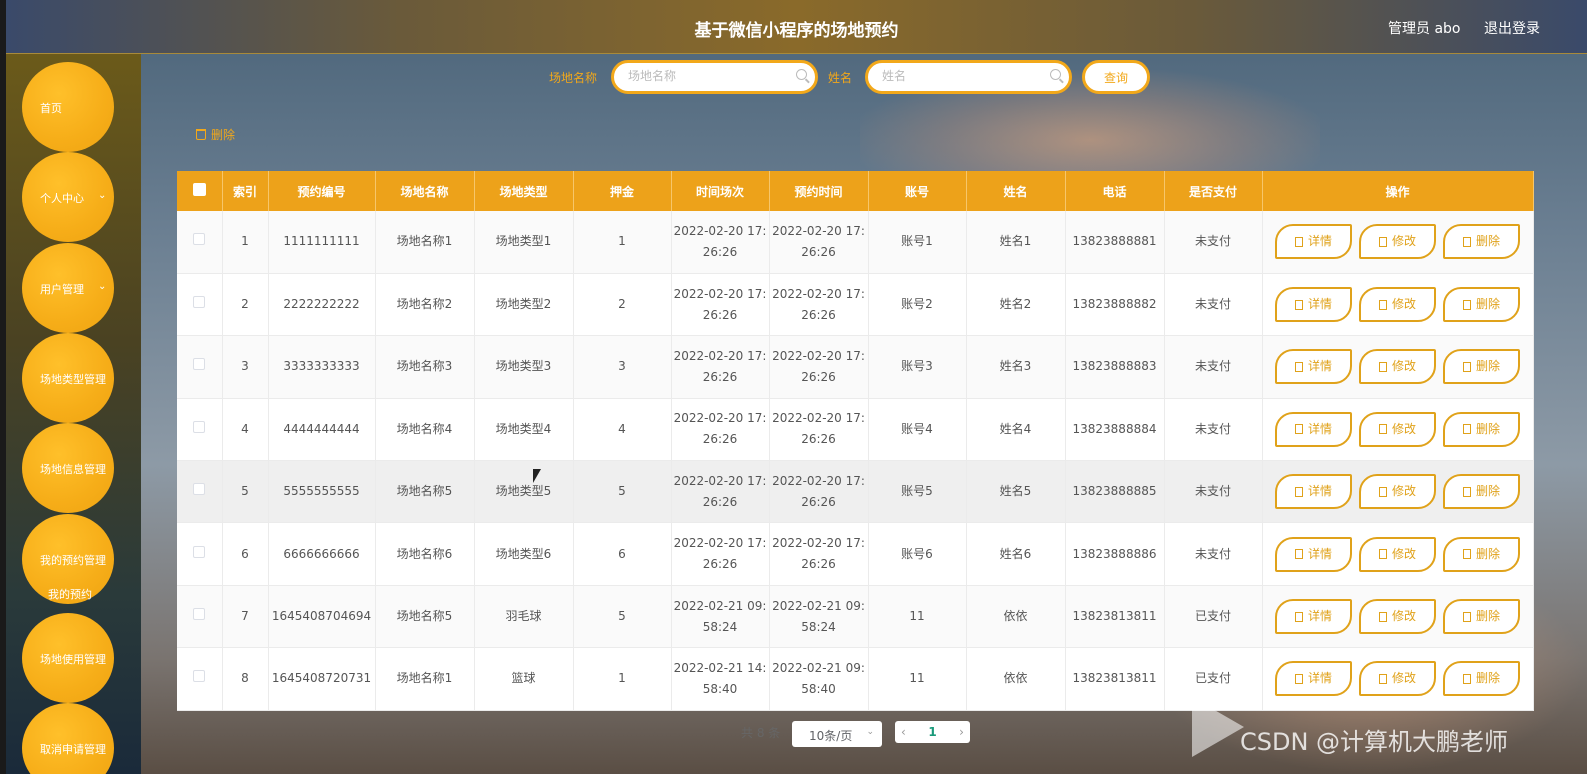 The image size is (1587, 774). I want to click on table-cell: 账号5, so click(917, 492).